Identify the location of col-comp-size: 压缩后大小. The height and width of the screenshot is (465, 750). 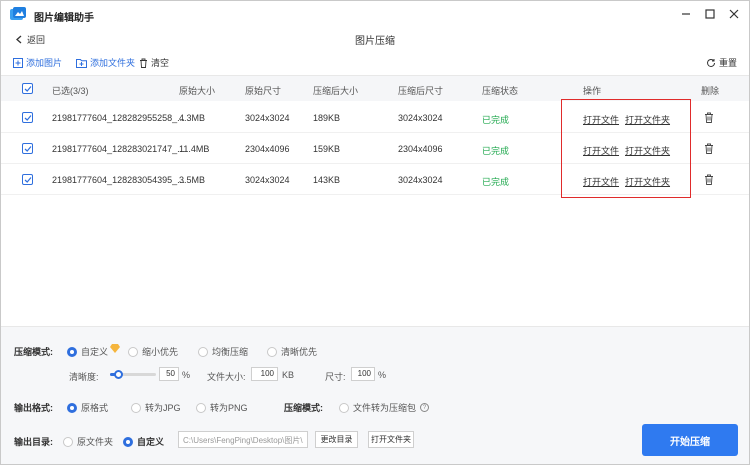
(336, 91).